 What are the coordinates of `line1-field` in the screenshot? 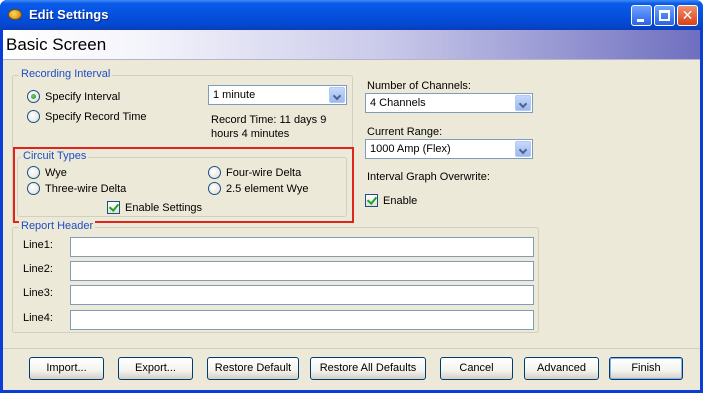 It's located at (302, 247).